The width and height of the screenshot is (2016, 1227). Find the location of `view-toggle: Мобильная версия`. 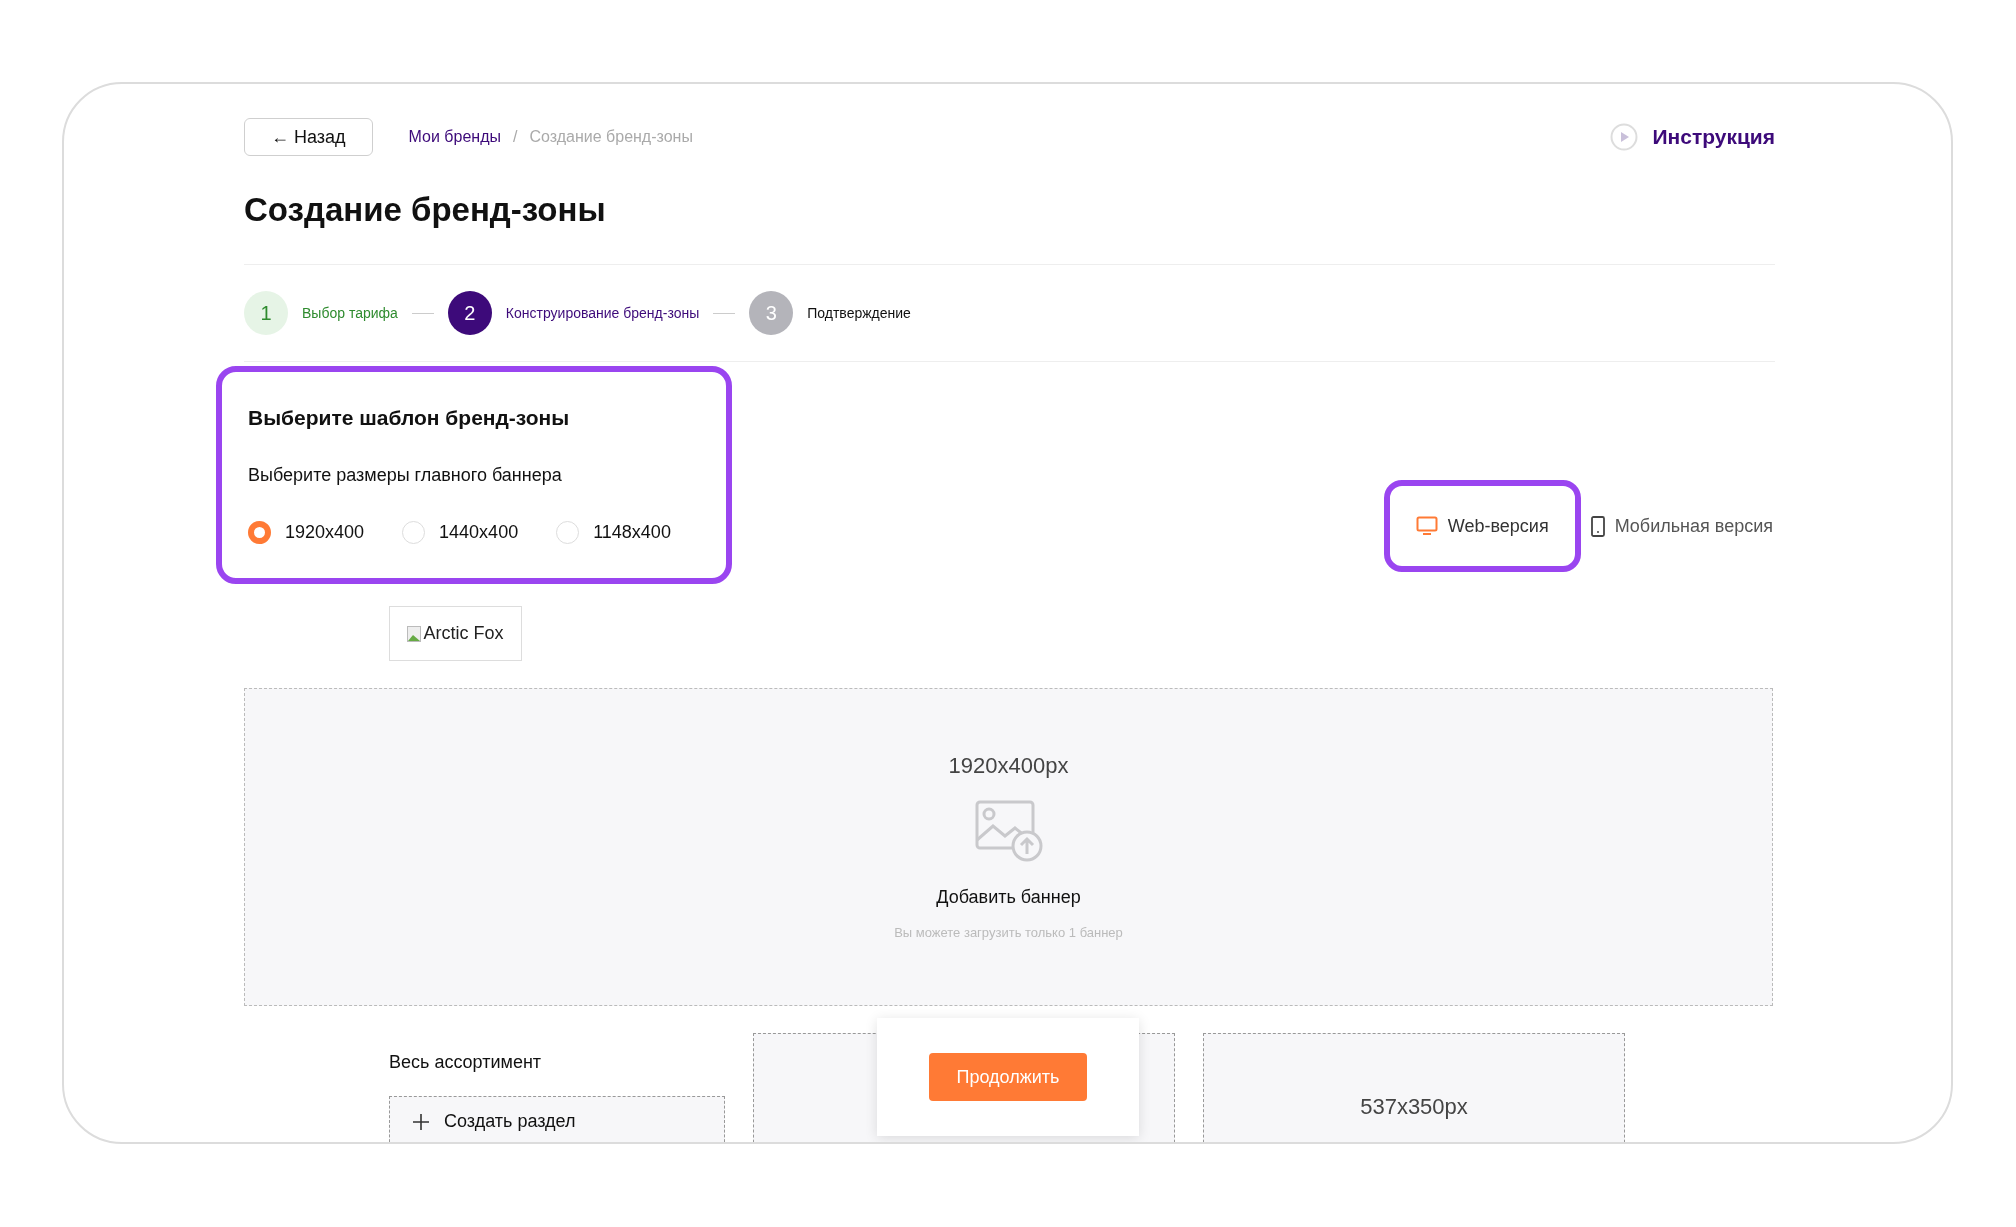

view-toggle: Мобильная версия is located at coordinates (1681, 526).